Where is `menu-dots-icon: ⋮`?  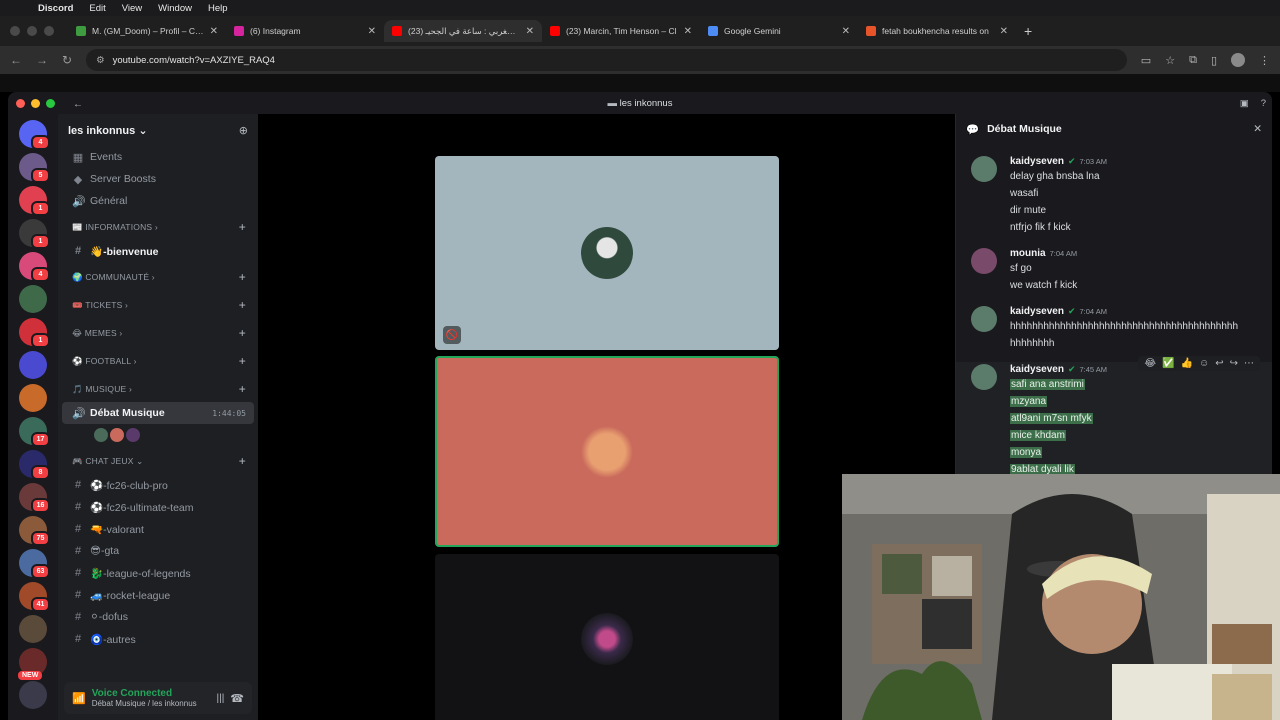 menu-dots-icon: ⋮ is located at coordinates (1264, 60).